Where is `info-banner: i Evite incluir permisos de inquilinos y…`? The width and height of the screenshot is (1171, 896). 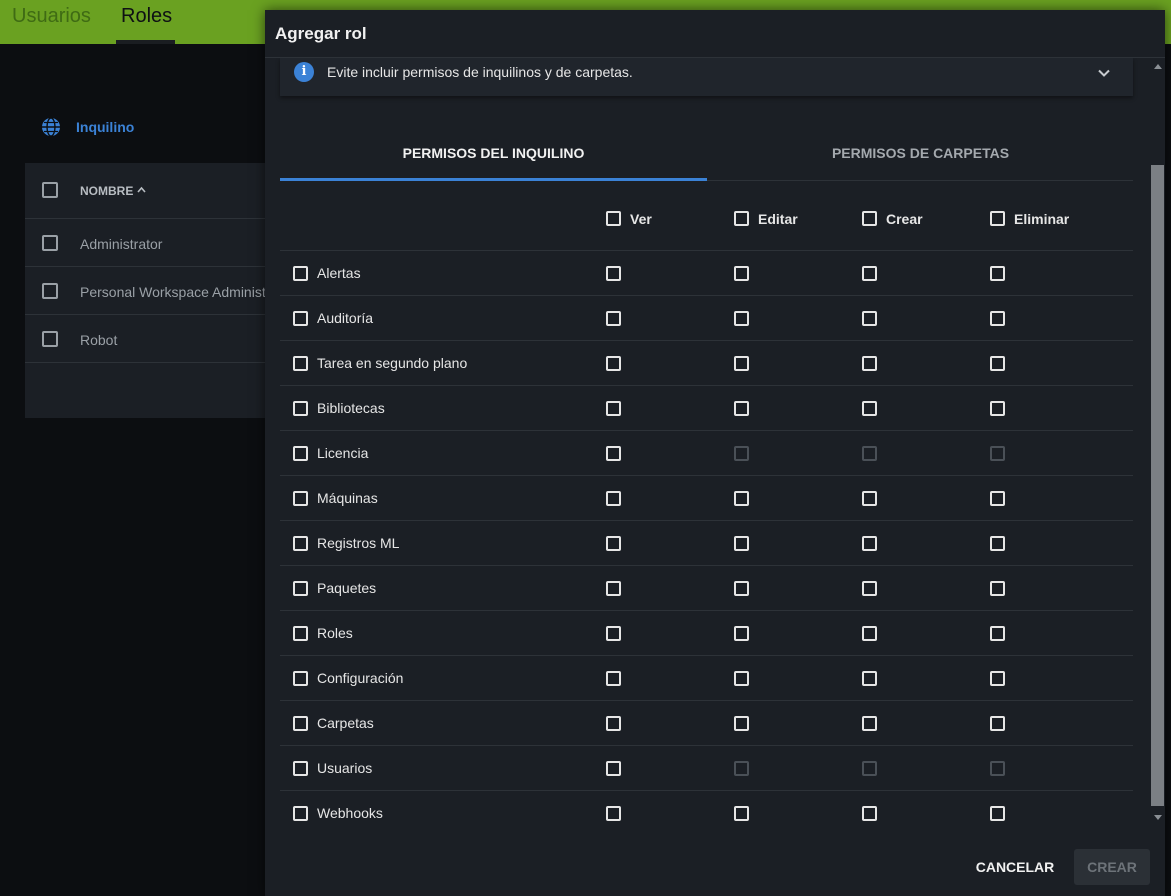
info-banner: i Evite incluir permisos de inquilinos y… is located at coordinates (706, 77).